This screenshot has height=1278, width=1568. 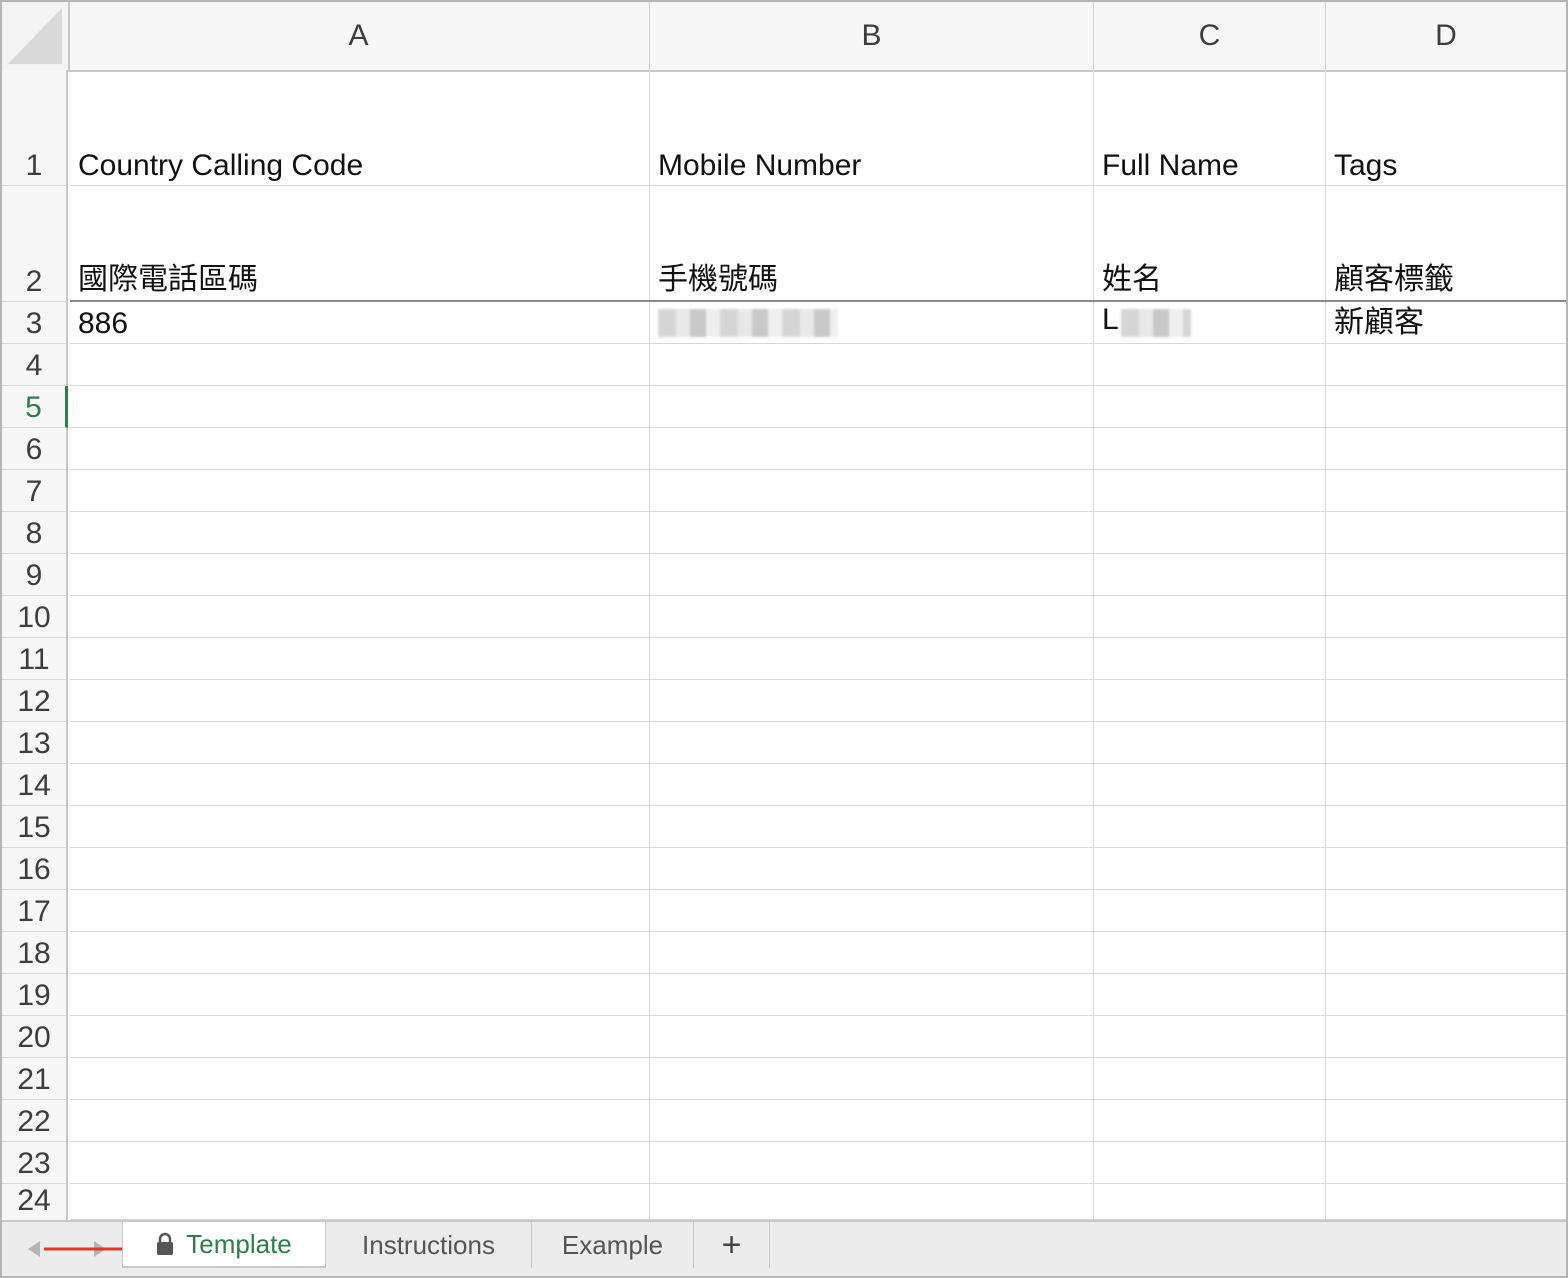 What do you see at coordinates (872, 127) in the screenshot?
I see `cell-b1: Mobile Number` at bounding box center [872, 127].